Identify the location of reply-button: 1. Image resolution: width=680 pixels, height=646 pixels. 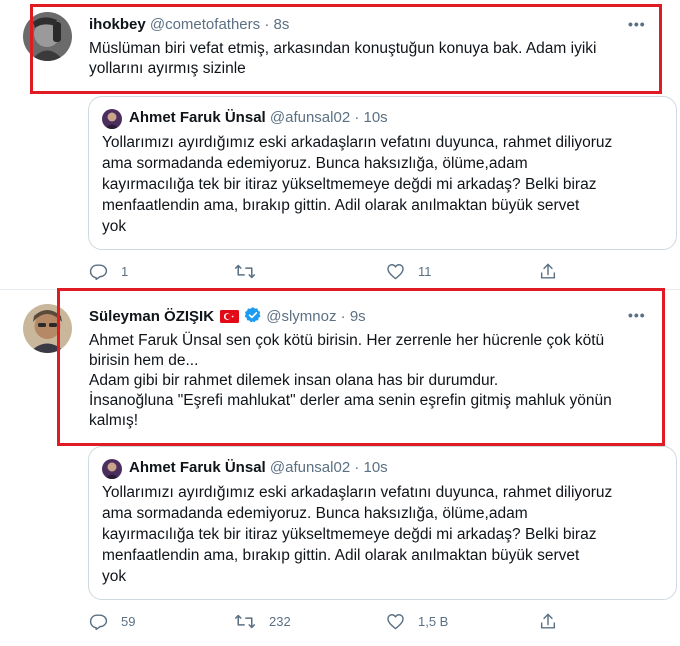
(108, 271).